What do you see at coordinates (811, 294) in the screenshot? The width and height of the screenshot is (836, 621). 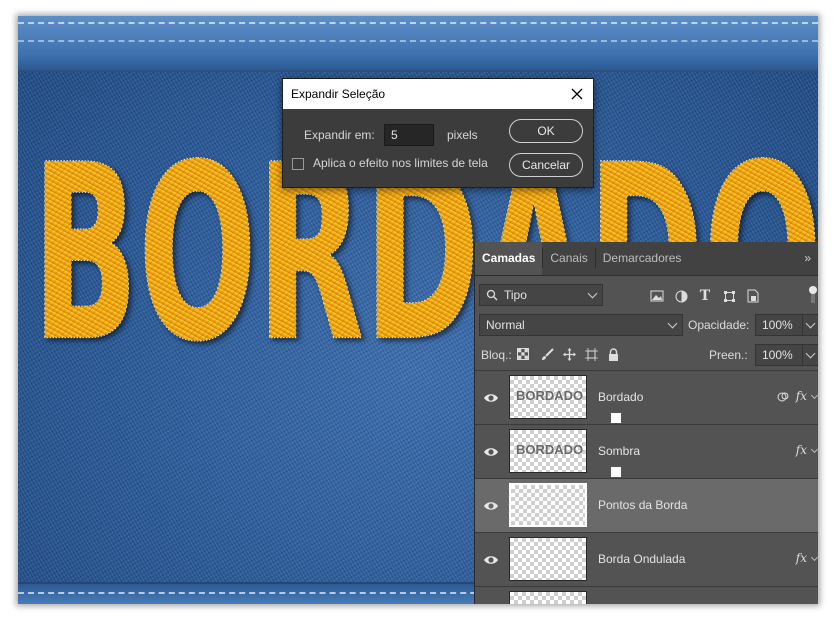 I see `filter-toggle-icon` at bounding box center [811, 294].